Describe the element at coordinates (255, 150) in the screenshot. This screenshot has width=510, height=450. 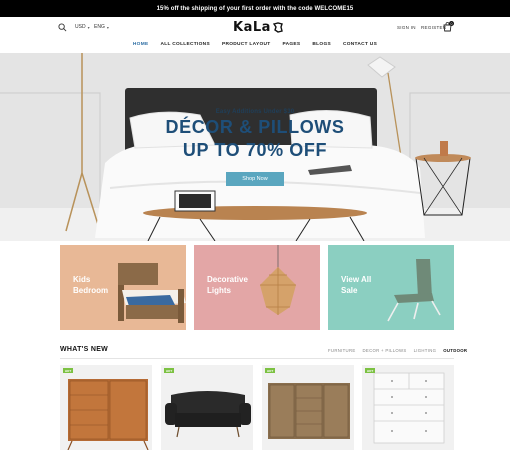
I see `hero-title-line2: UP TO 70% OFF` at that location.